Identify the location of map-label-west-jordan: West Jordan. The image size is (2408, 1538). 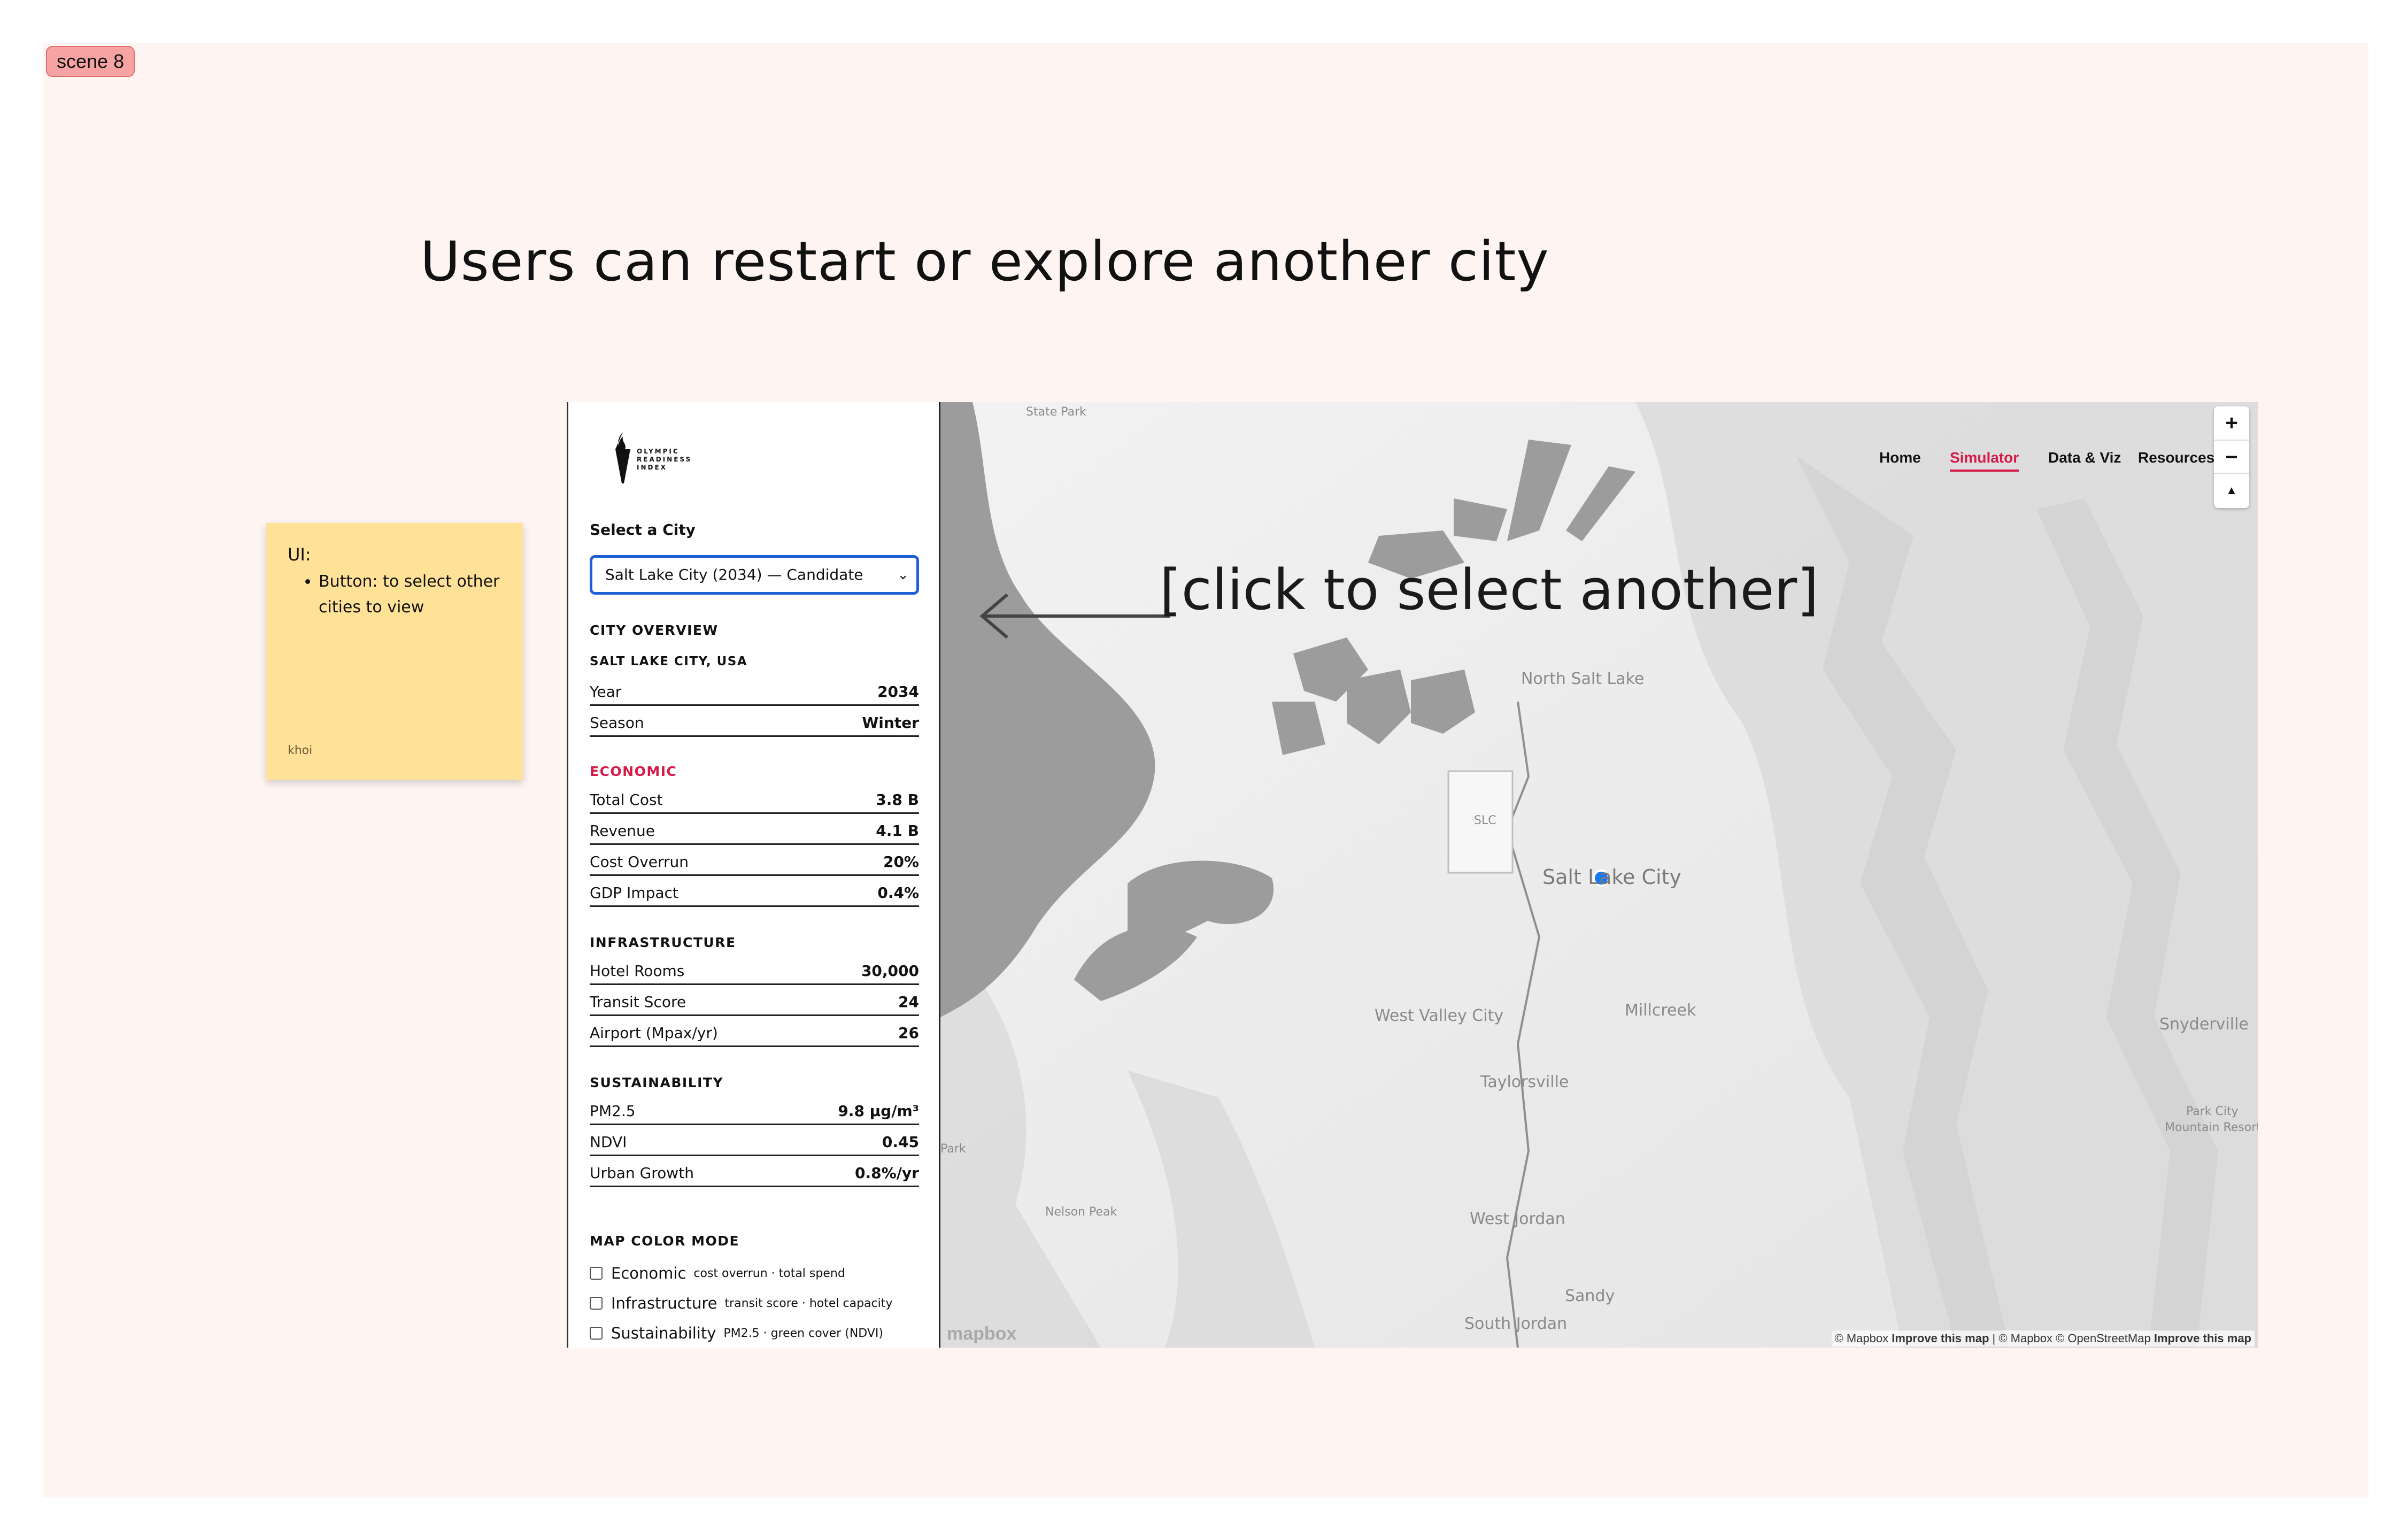
(1517, 1219).